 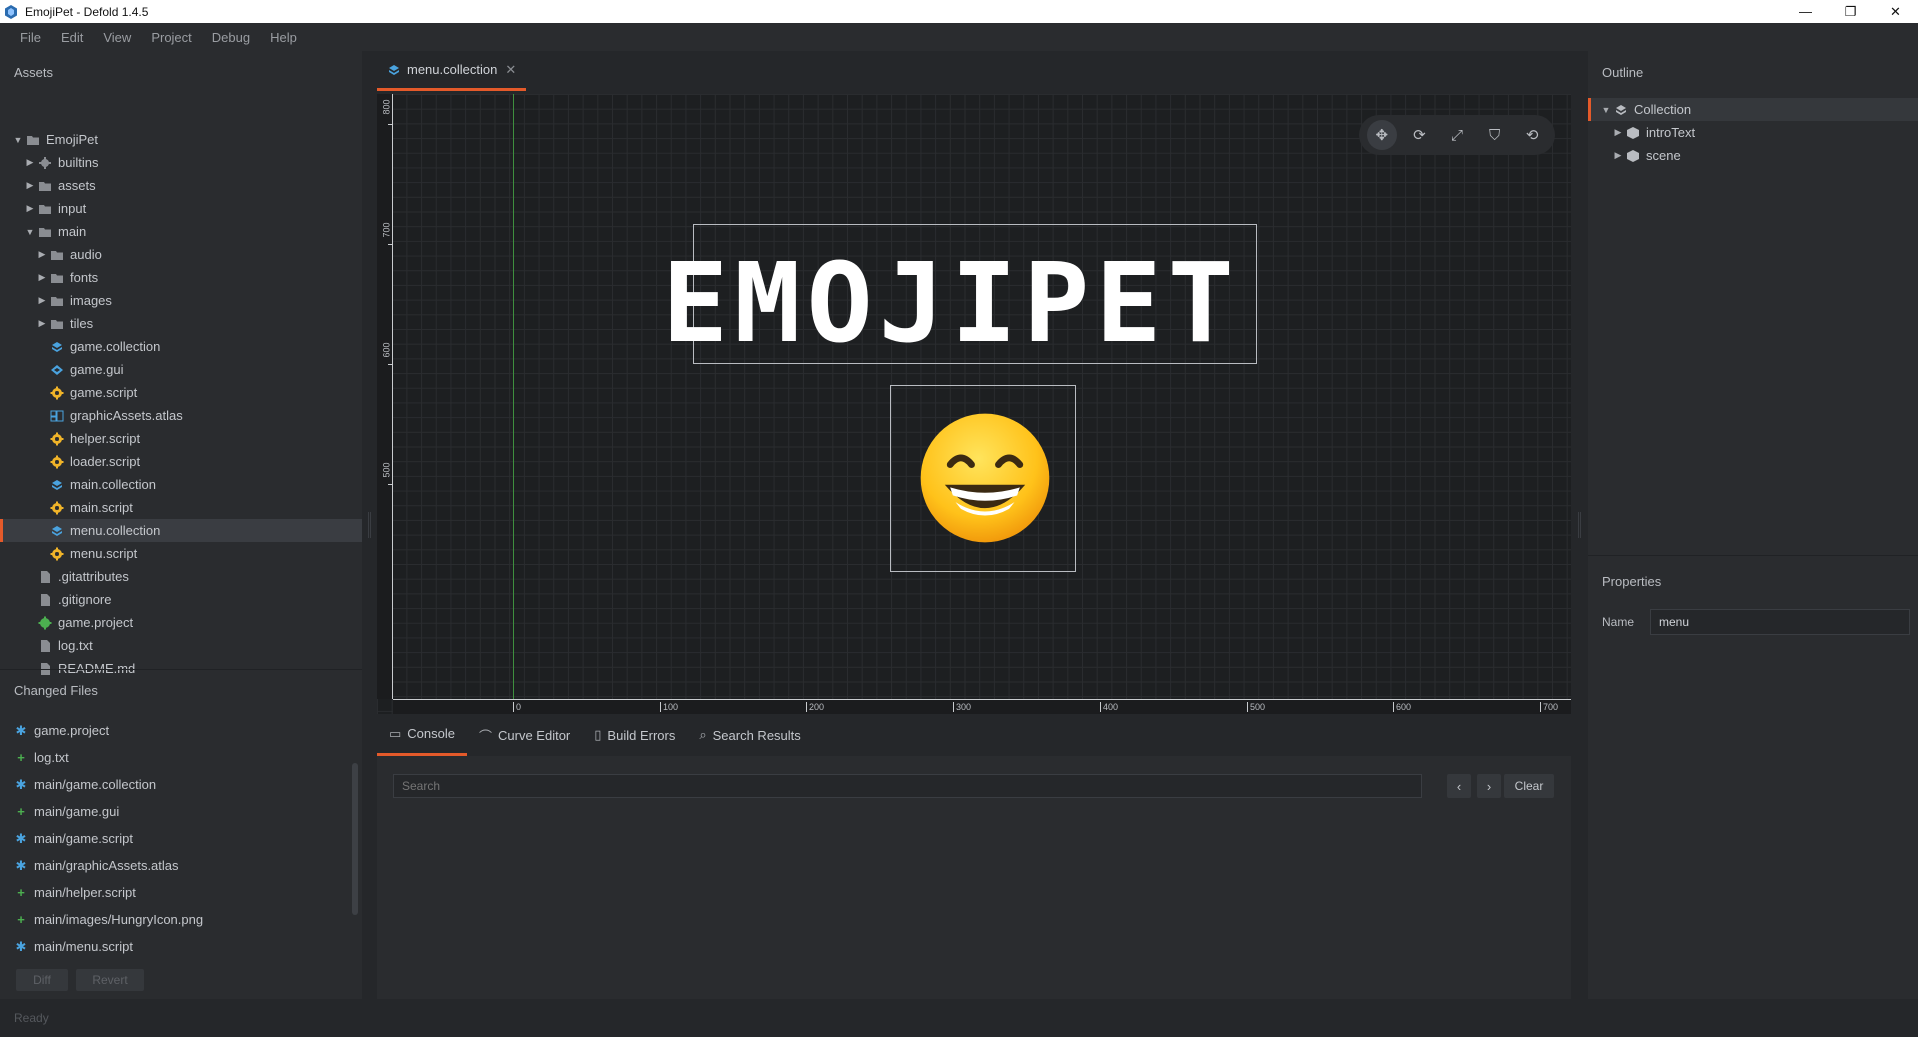 What do you see at coordinates (91, 300) in the screenshot?
I see `asset-item-label: images` at bounding box center [91, 300].